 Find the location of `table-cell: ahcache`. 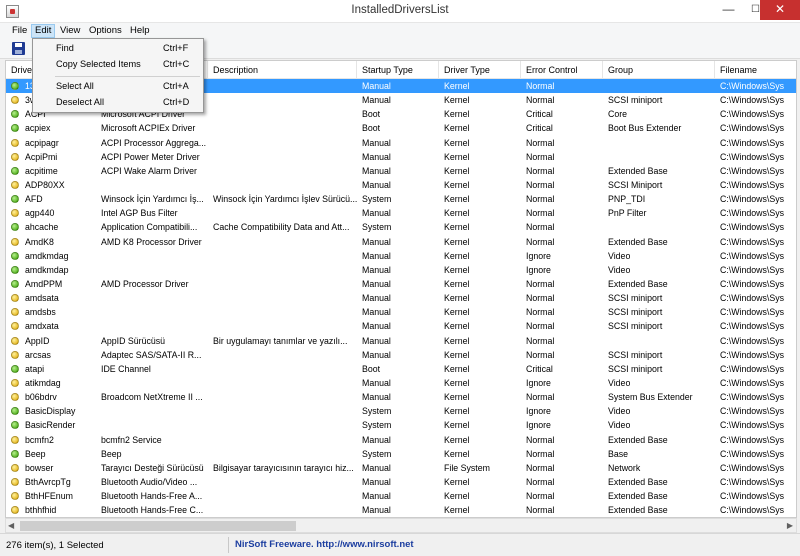

table-cell: ahcache is located at coordinates (42, 227).